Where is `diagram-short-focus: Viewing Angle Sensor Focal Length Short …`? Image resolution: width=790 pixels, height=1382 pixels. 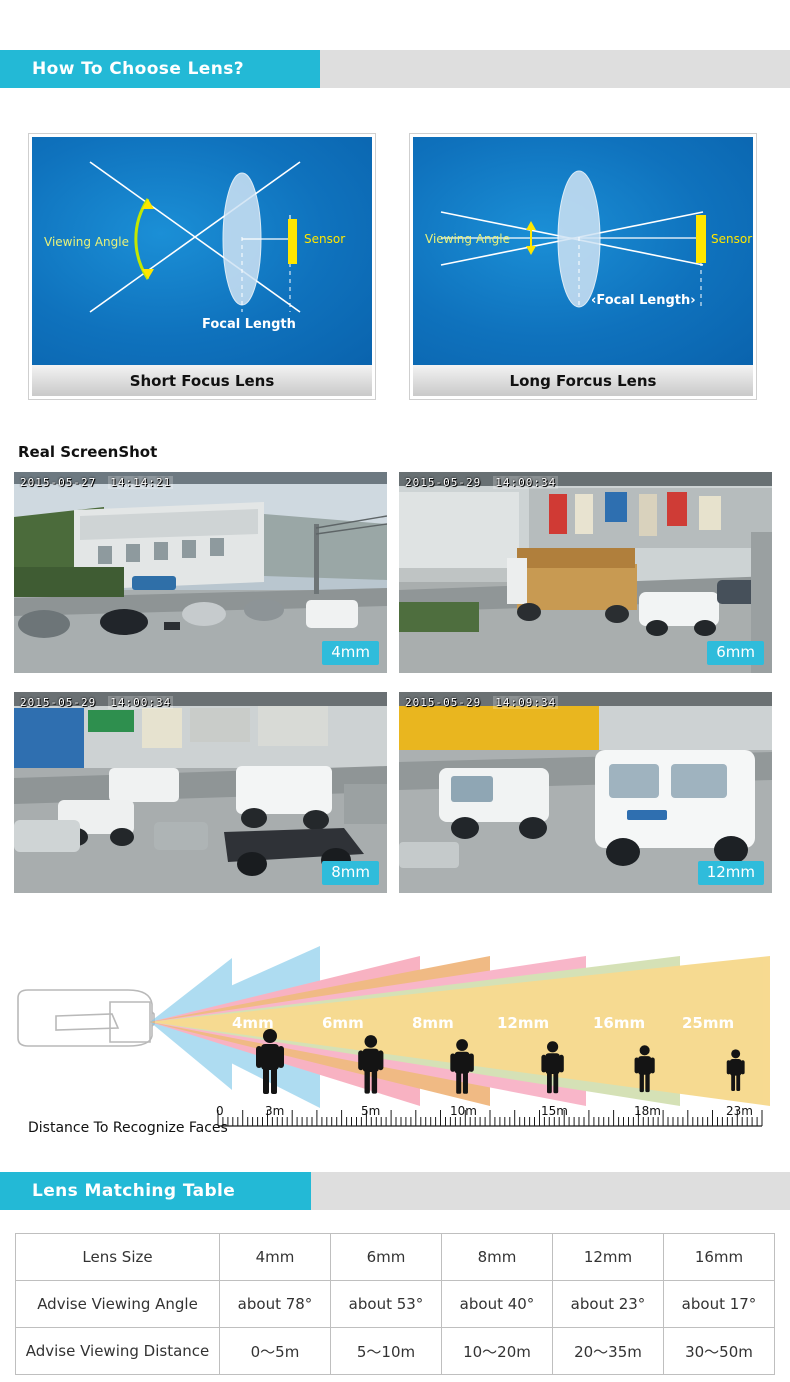 diagram-short-focus: Viewing Angle Sensor Focal Length Short … is located at coordinates (202, 266).